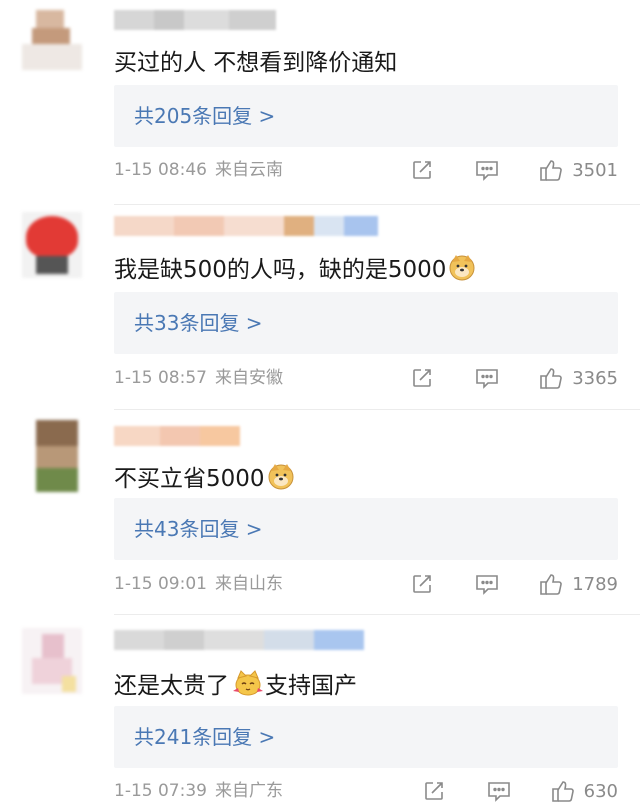 The image size is (640, 811). What do you see at coordinates (204, 116) in the screenshot?
I see `view-replies-link: 共205条回复 >` at bounding box center [204, 116].